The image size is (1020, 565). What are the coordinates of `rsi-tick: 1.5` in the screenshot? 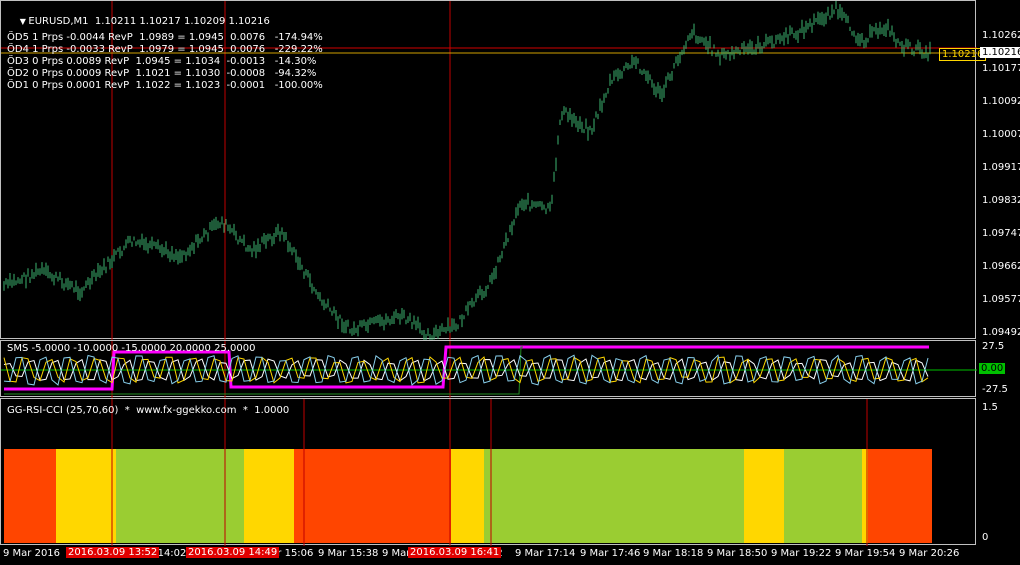 It's located at (990, 407).